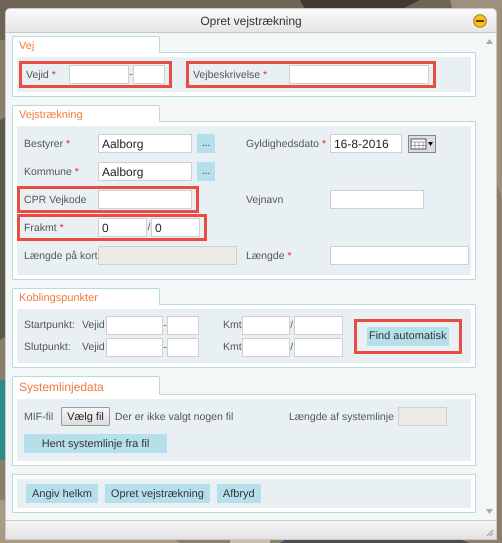 The height and width of the screenshot is (543, 502). Describe the element at coordinates (39, 416) in the screenshot. I see `field-label: MIF-fil` at that location.